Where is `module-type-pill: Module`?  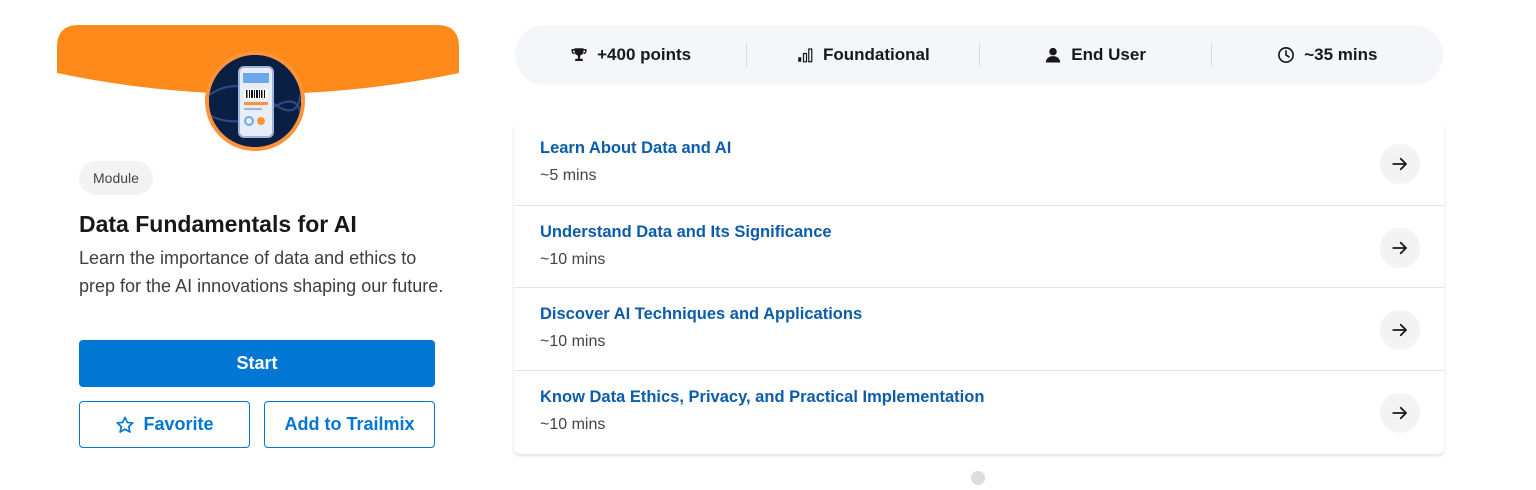
module-type-pill: Module is located at coordinates (116, 178).